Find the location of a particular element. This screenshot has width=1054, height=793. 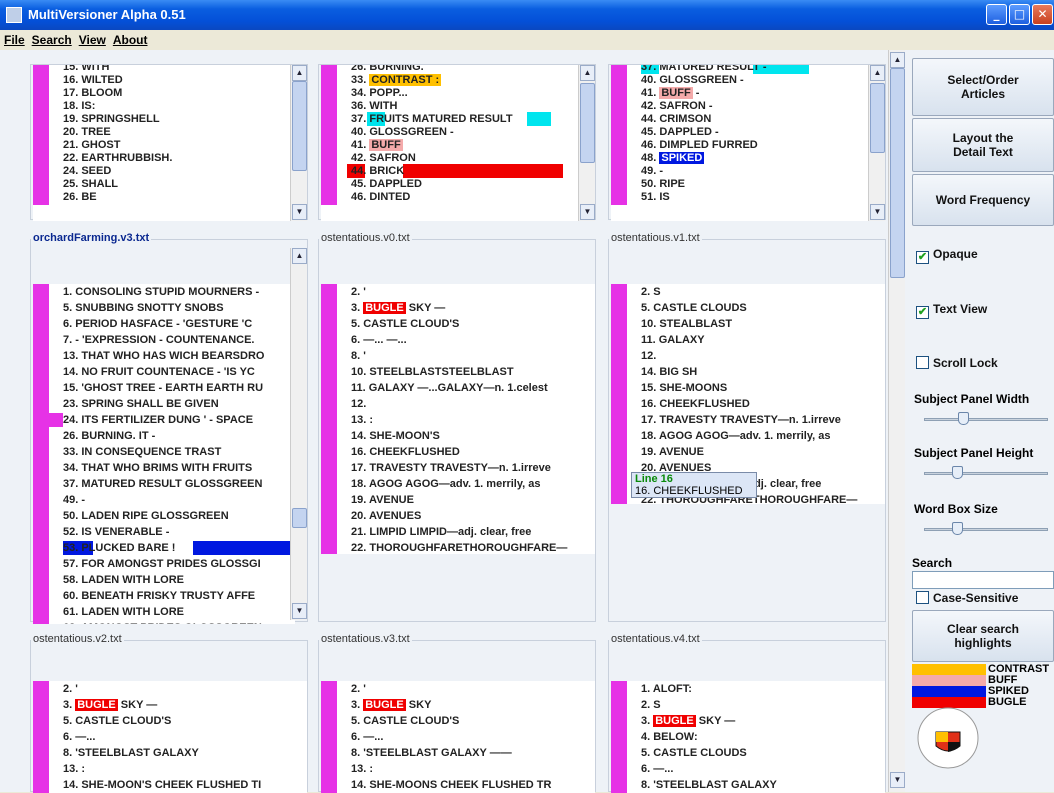

text-line: 4. BELOW: is located at coordinates (748, 737).